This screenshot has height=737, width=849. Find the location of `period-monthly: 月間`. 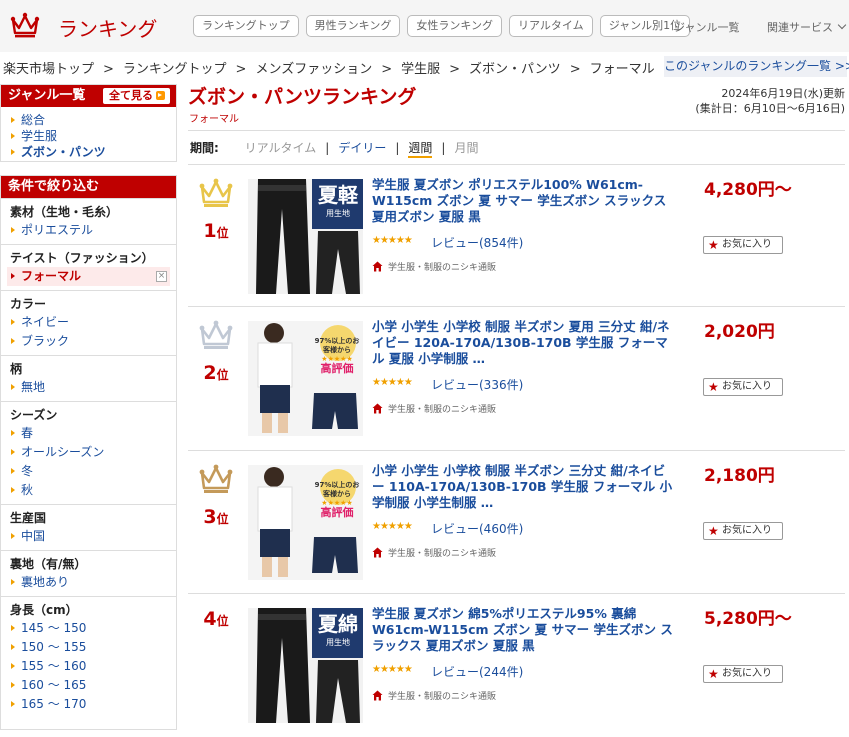

period-monthly: 月間 is located at coordinates (466, 148).